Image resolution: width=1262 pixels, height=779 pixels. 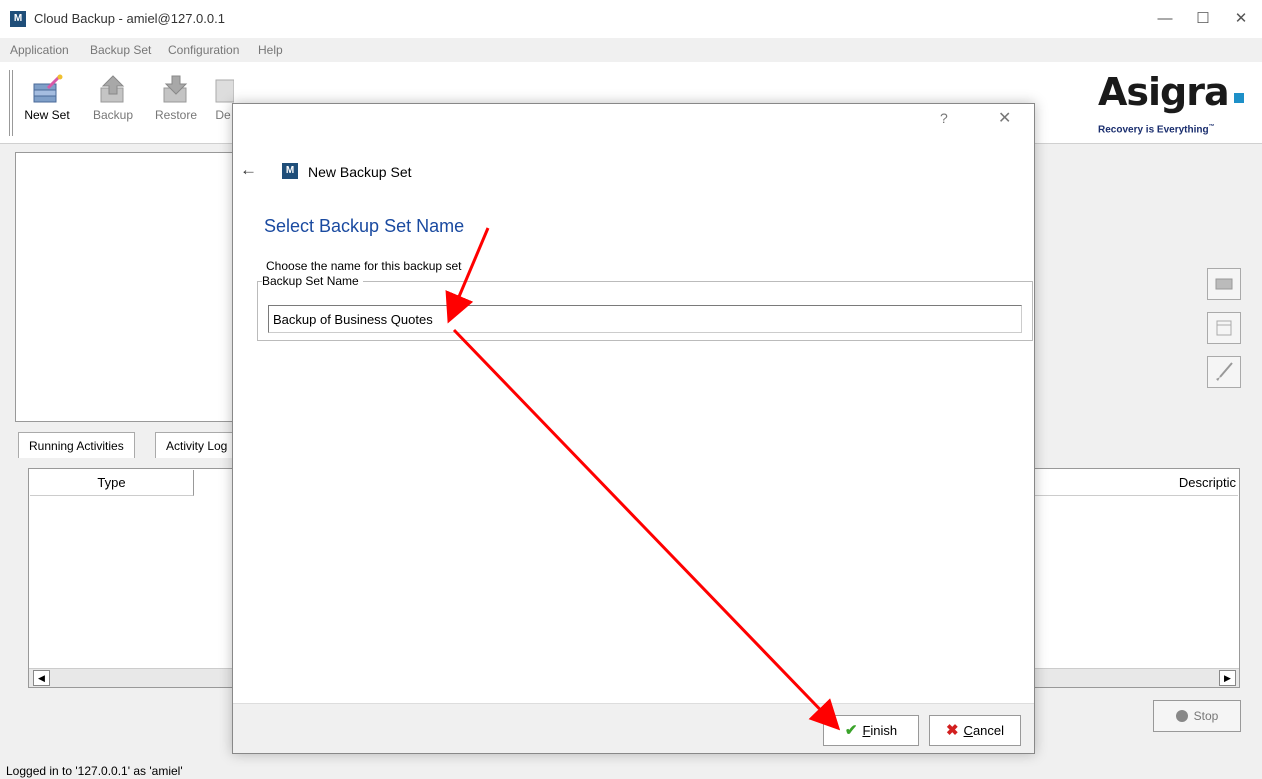 I want to click on delete-button: De, so click(x=223, y=96).